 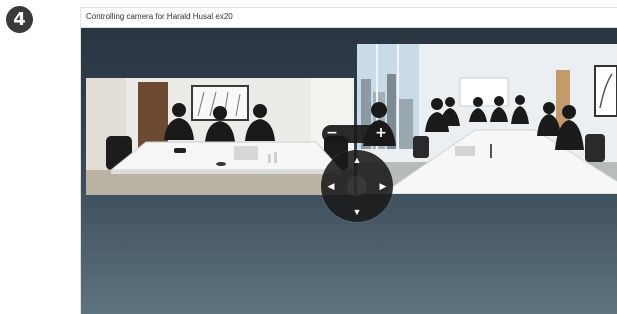 What do you see at coordinates (159, 16) in the screenshot?
I see `window-title: Controlling camera for Harald Husal ex20` at bounding box center [159, 16].